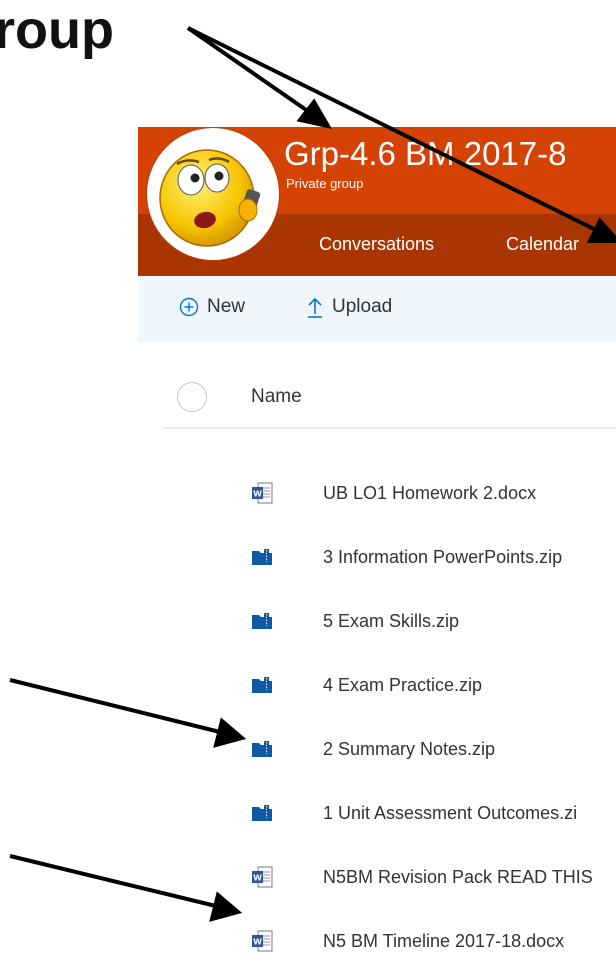  I want to click on new-button: New, so click(212, 307).